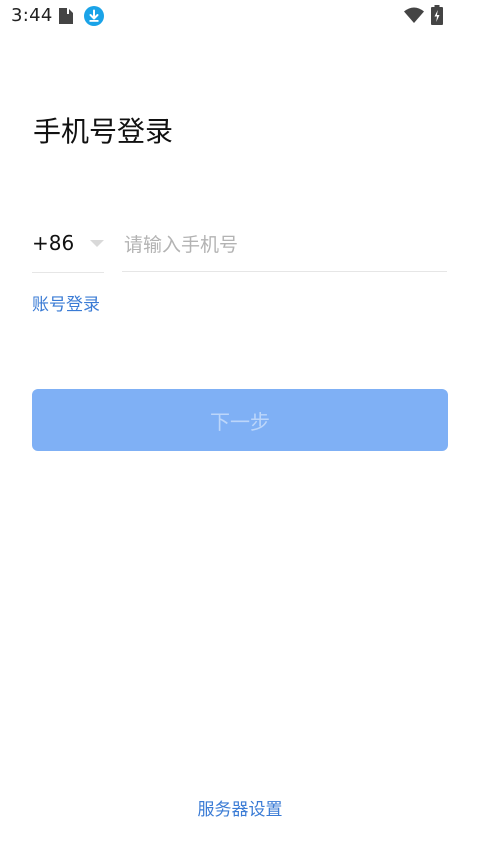  What do you see at coordinates (94, 16) in the screenshot?
I see `download-icon` at bounding box center [94, 16].